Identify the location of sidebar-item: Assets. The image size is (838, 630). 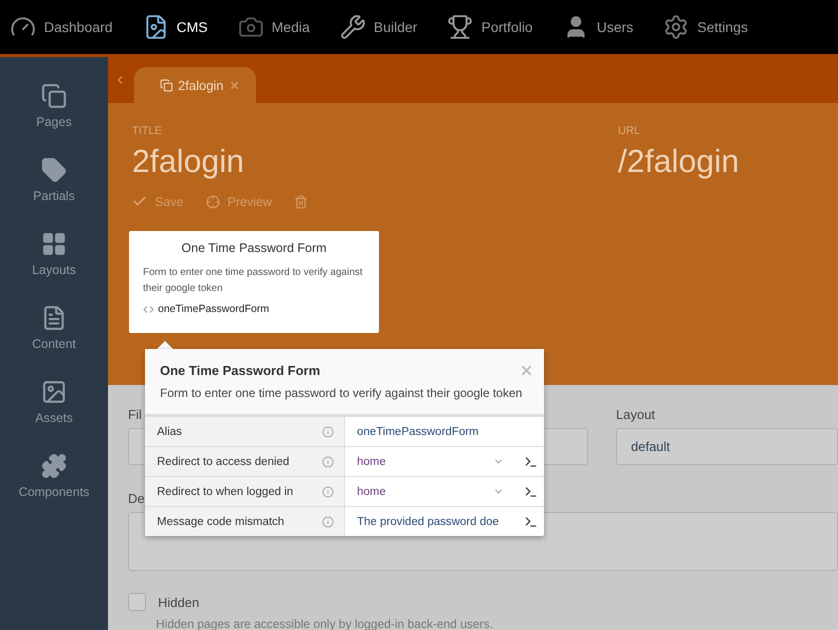
(54, 402).